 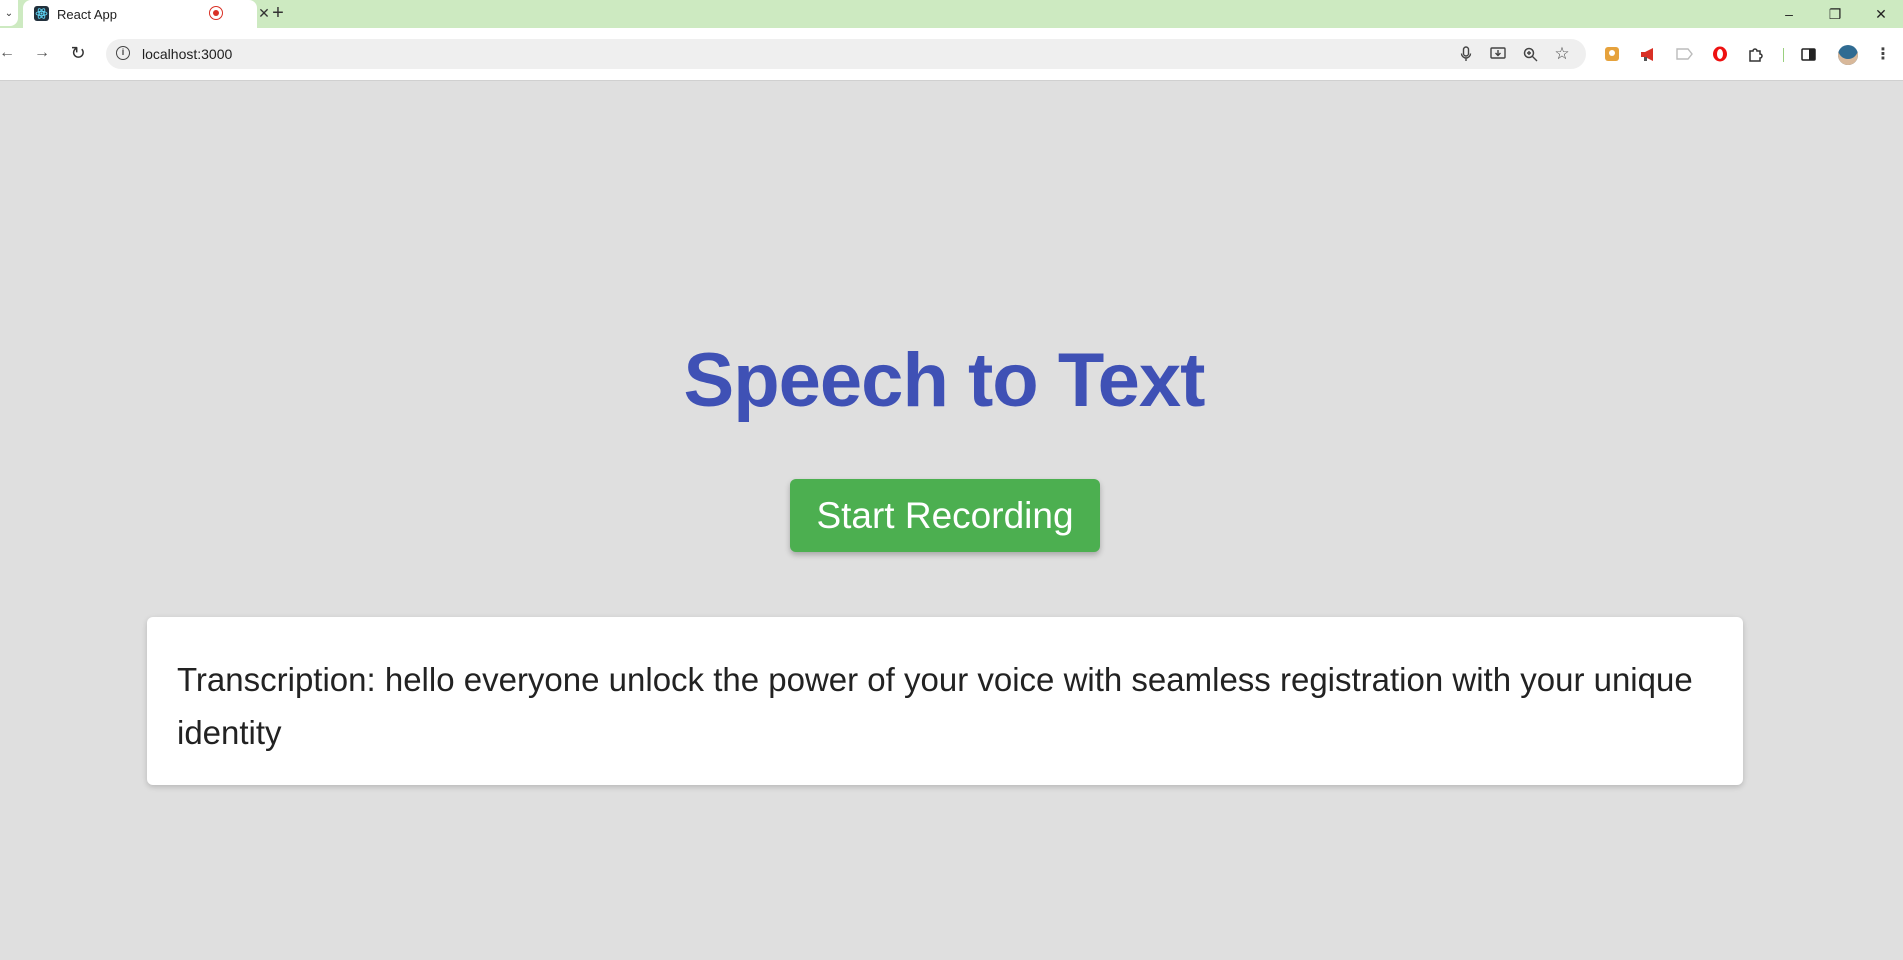 I want to click on toolbar-divider, so click(x=1783, y=55).